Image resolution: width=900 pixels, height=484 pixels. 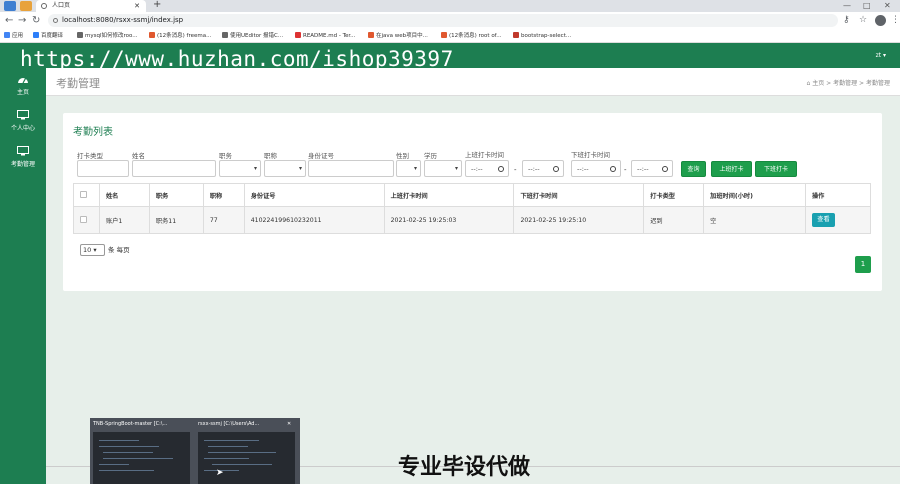 What do you see at coordinates (443, 20) in the screenshot?
I see `url-bar: localhost:8080/rsxx-ssmj/index.jsp` at bounding box center [443, 20].